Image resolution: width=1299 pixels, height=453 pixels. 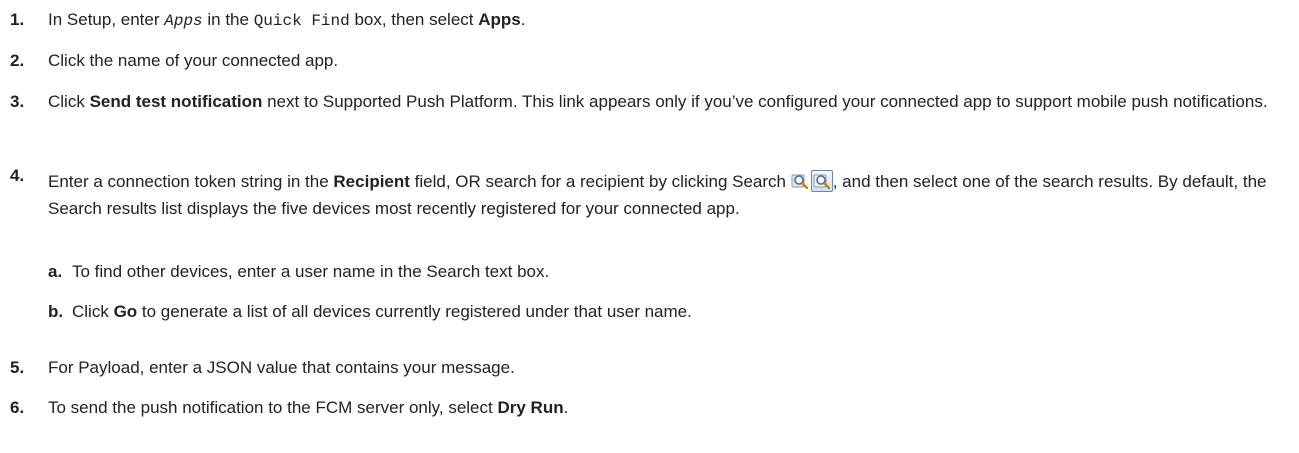 What do you see at coordinates (371, 181) in the screenshot?
I see `ui-label-recipient: Recipient` at bounding box center [371, 181].